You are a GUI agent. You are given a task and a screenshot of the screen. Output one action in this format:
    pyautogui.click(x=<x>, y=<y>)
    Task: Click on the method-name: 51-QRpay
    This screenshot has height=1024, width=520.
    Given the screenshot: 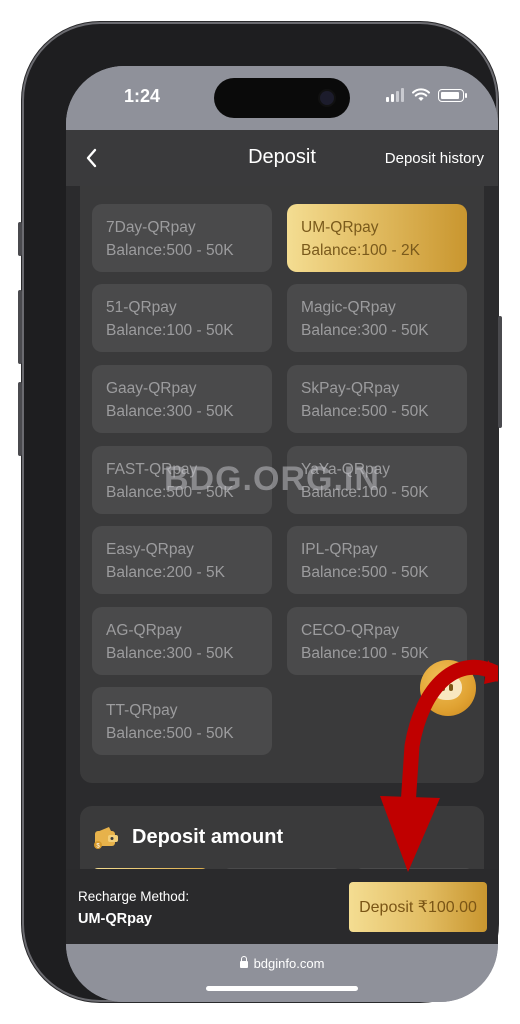 What is the action you would take?
    pyautogui.click(x=141, y=307)
    